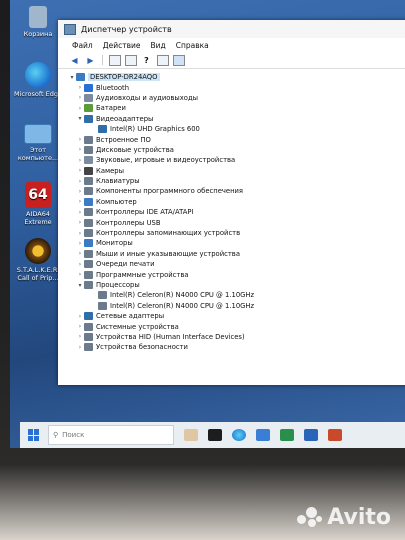  What do you see at coordinates (311, 435) in the screenshot?
I see `mail-icon` at bounding box center [311, 435].